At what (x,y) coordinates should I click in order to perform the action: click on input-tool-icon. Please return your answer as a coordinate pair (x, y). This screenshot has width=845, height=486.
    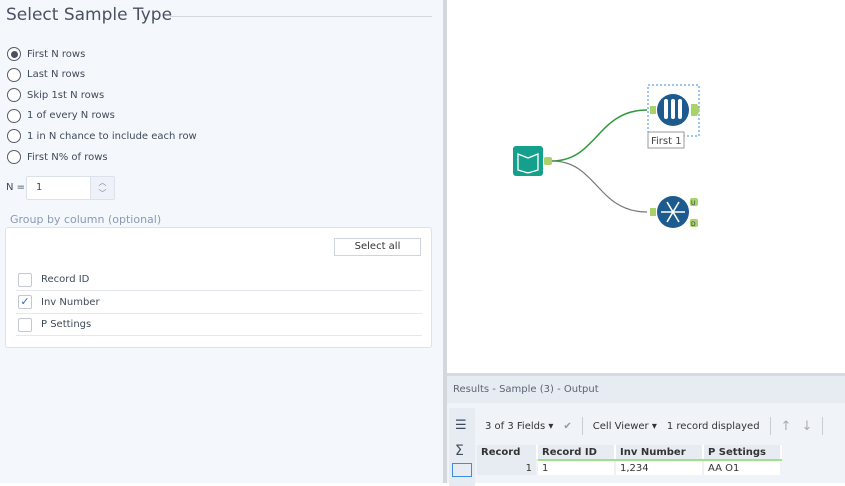
    Looking at the image, I should click on (532, 161).